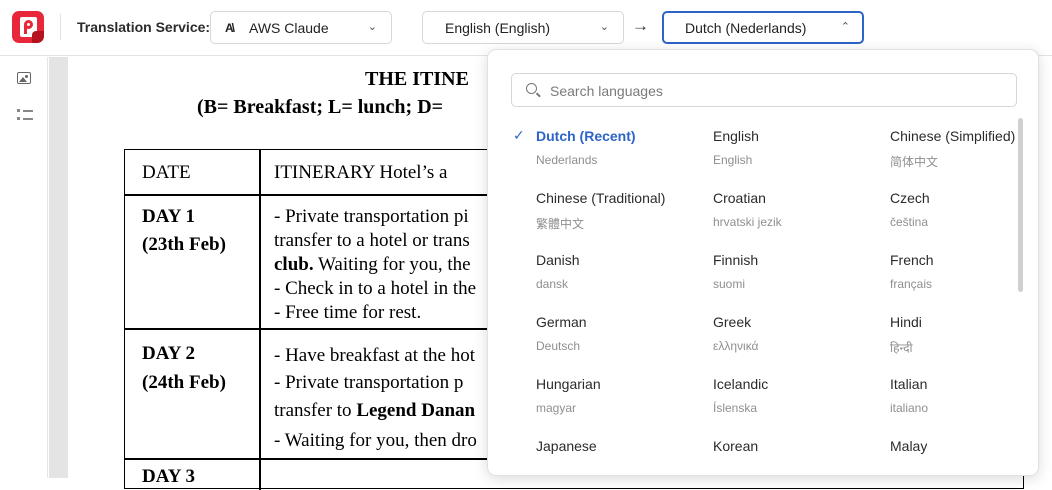  I want to click on language-native-name: čeština, so click(909, 222).